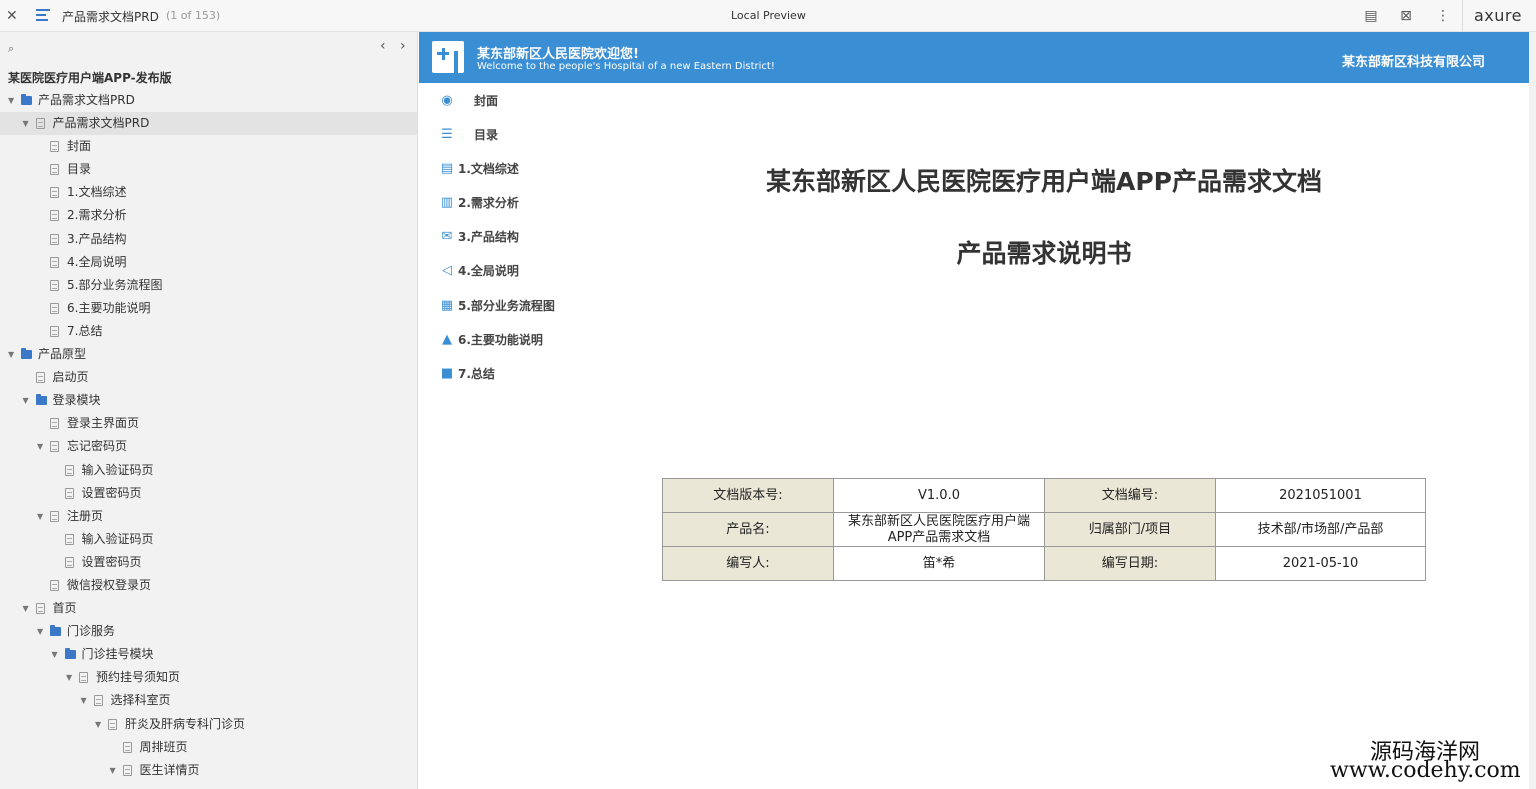 The height and width of the screenshot is (789, 1536). I want to click on sitemap-item-label: 首页, so click(64, 608).